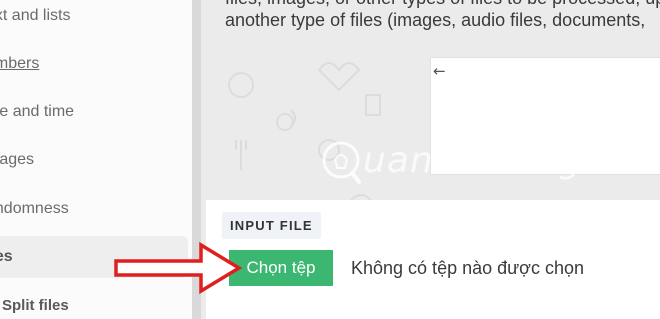  I want to click on file-status-text: Không có tệp nào được chọn, so click(468, 268).